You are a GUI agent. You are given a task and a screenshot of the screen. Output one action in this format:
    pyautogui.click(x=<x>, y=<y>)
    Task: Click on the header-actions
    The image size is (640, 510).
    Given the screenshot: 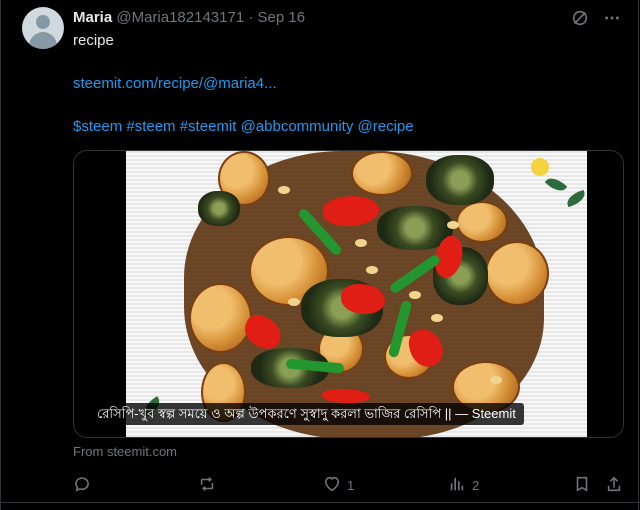 What is the action you would take?
    pyautogui.click(x=596, y=18)
    